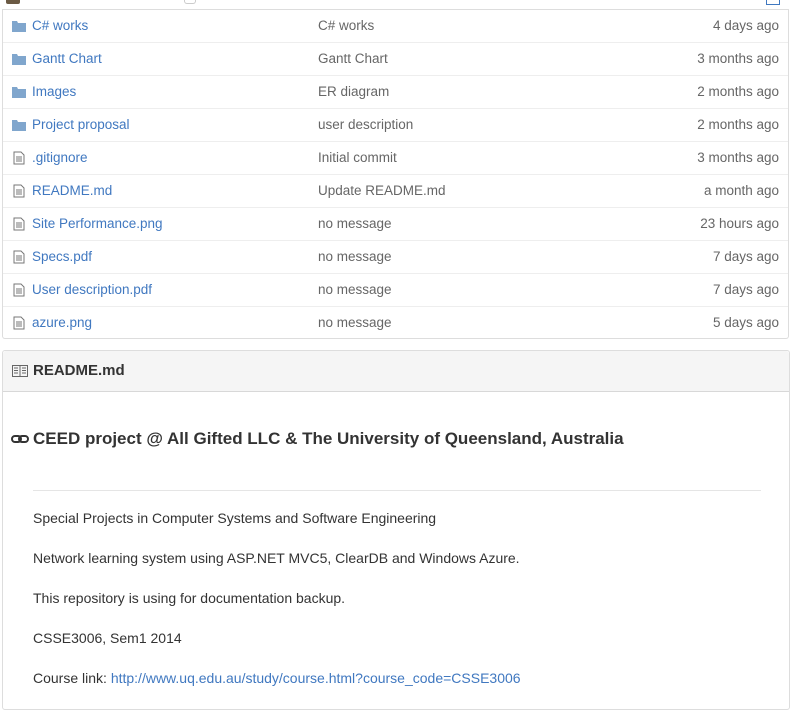 The width and height of the screenshot is (795, 710). Describe the element at coordinates (741, 190) in the screenshot. I see `commit-age: a month ago` at that location.